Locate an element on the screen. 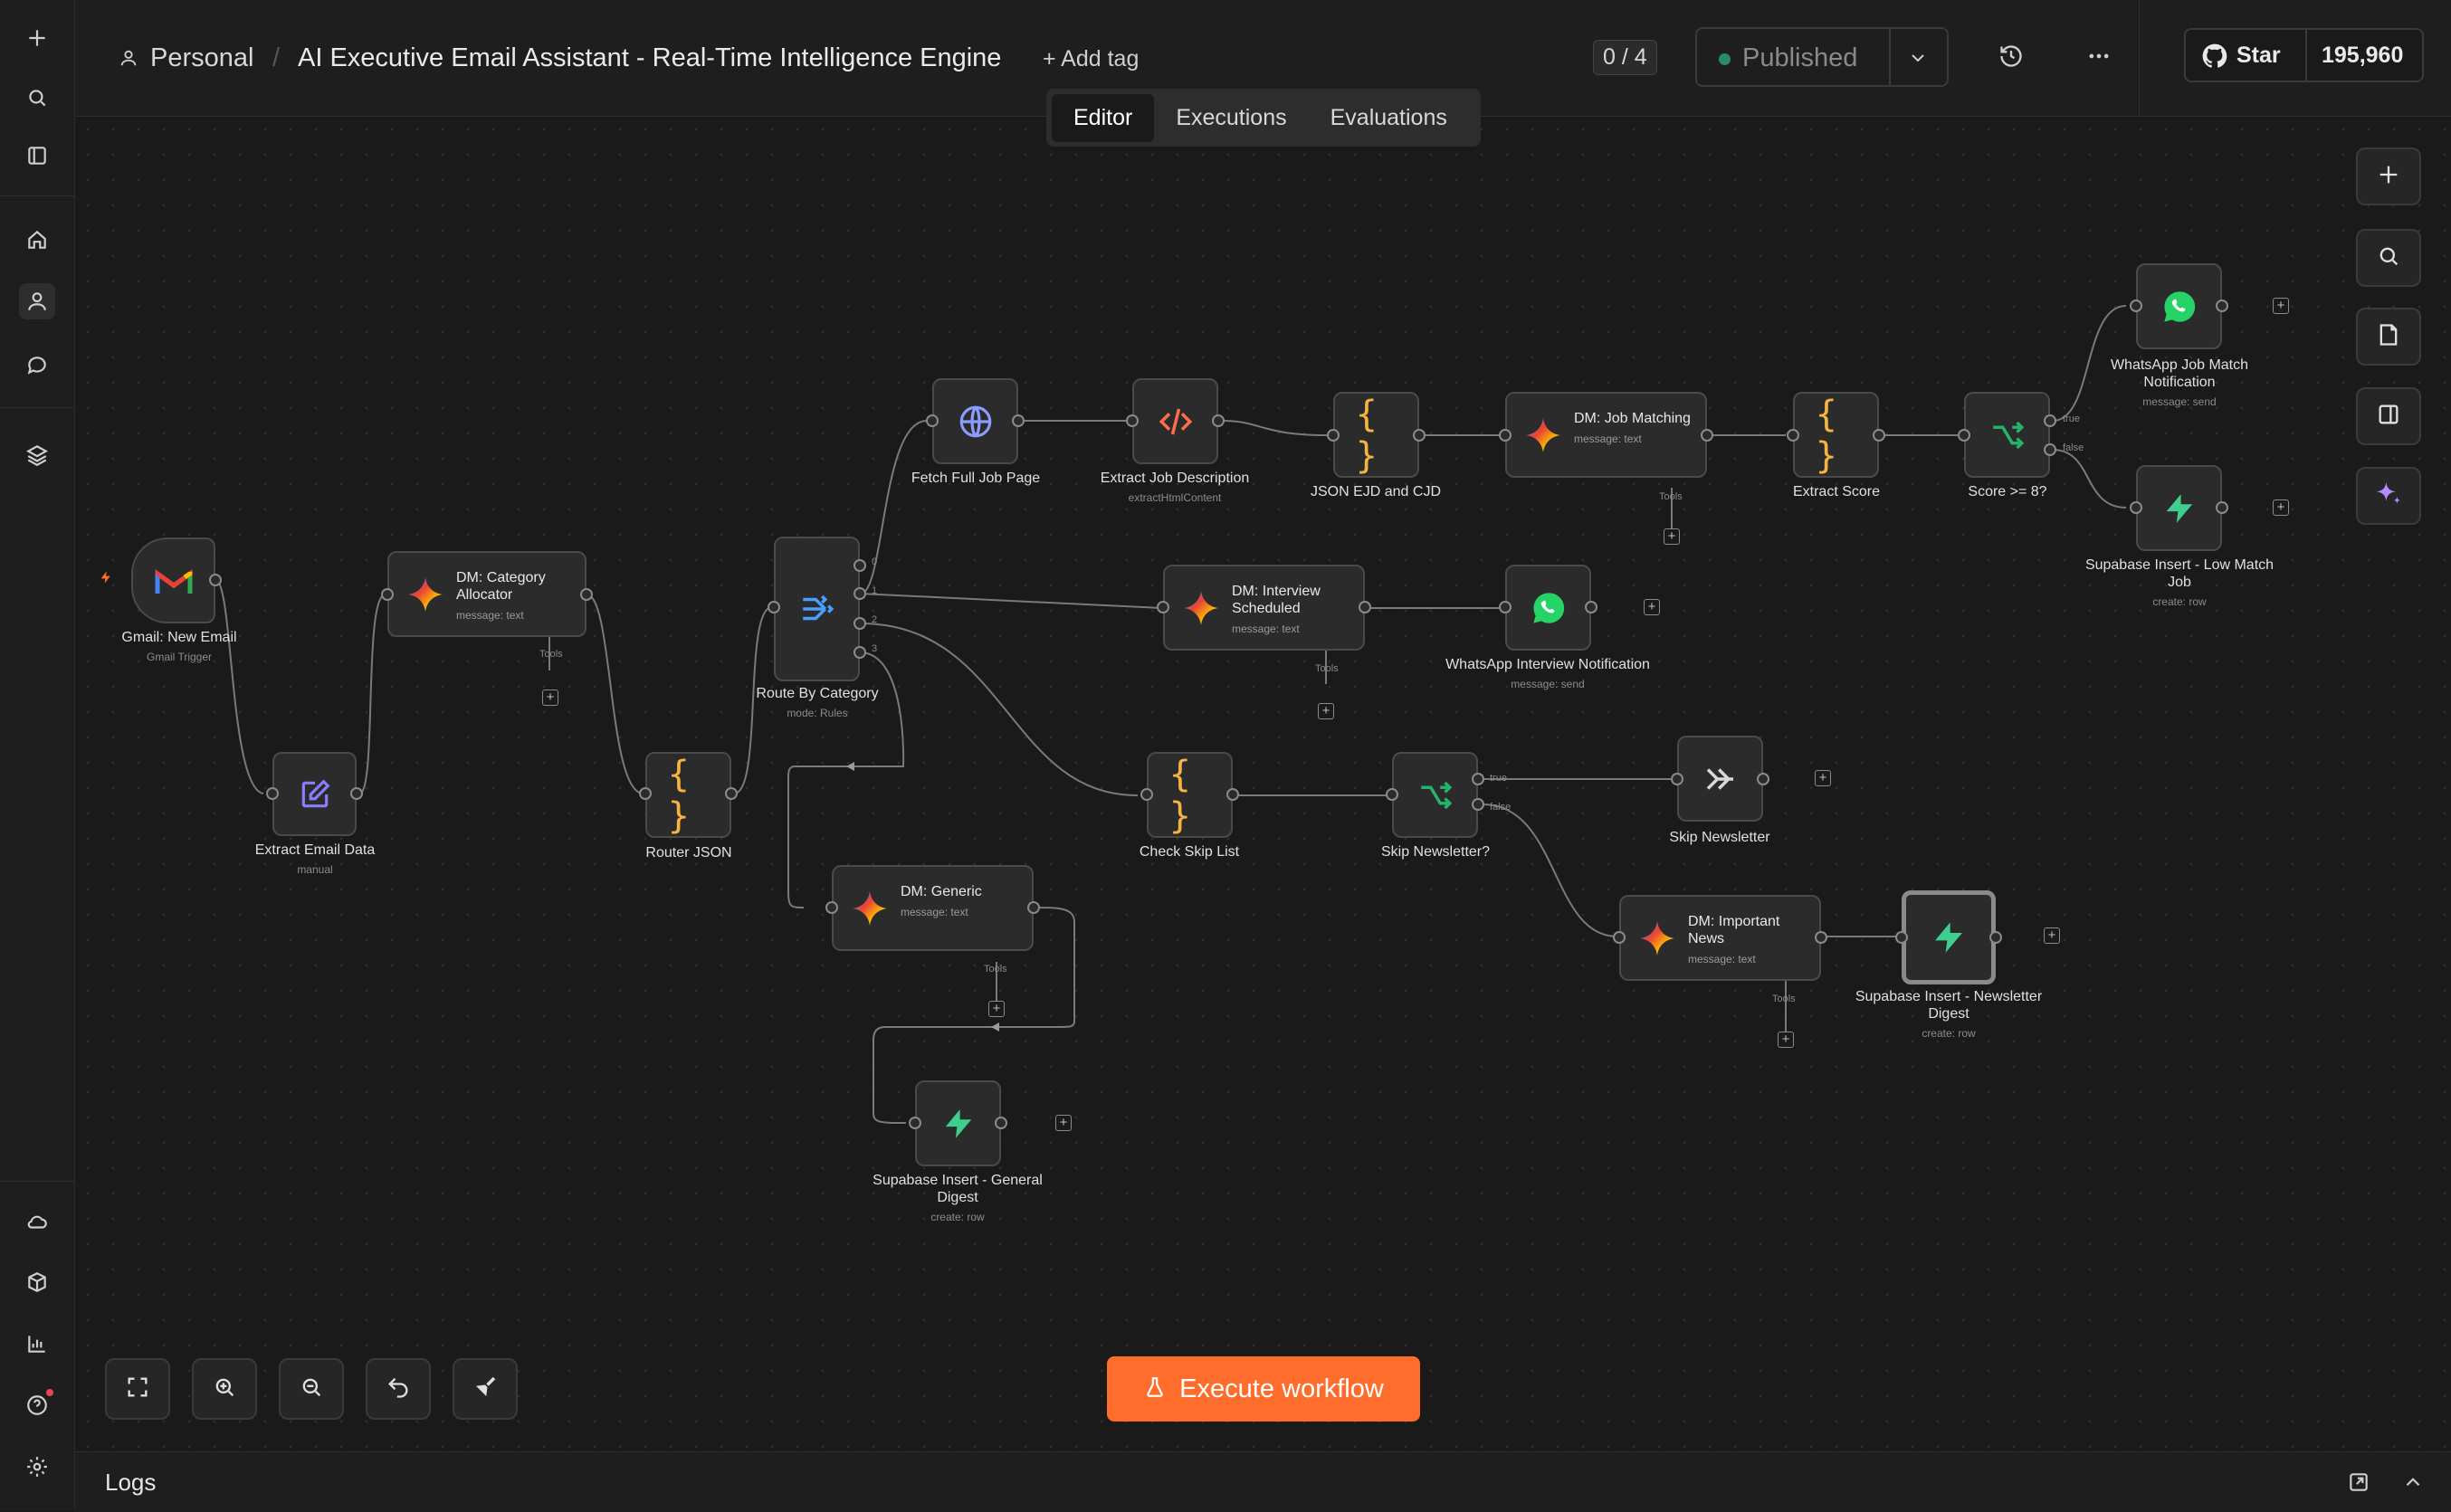  zoom-out-button is located at coordinates (311, 1389).